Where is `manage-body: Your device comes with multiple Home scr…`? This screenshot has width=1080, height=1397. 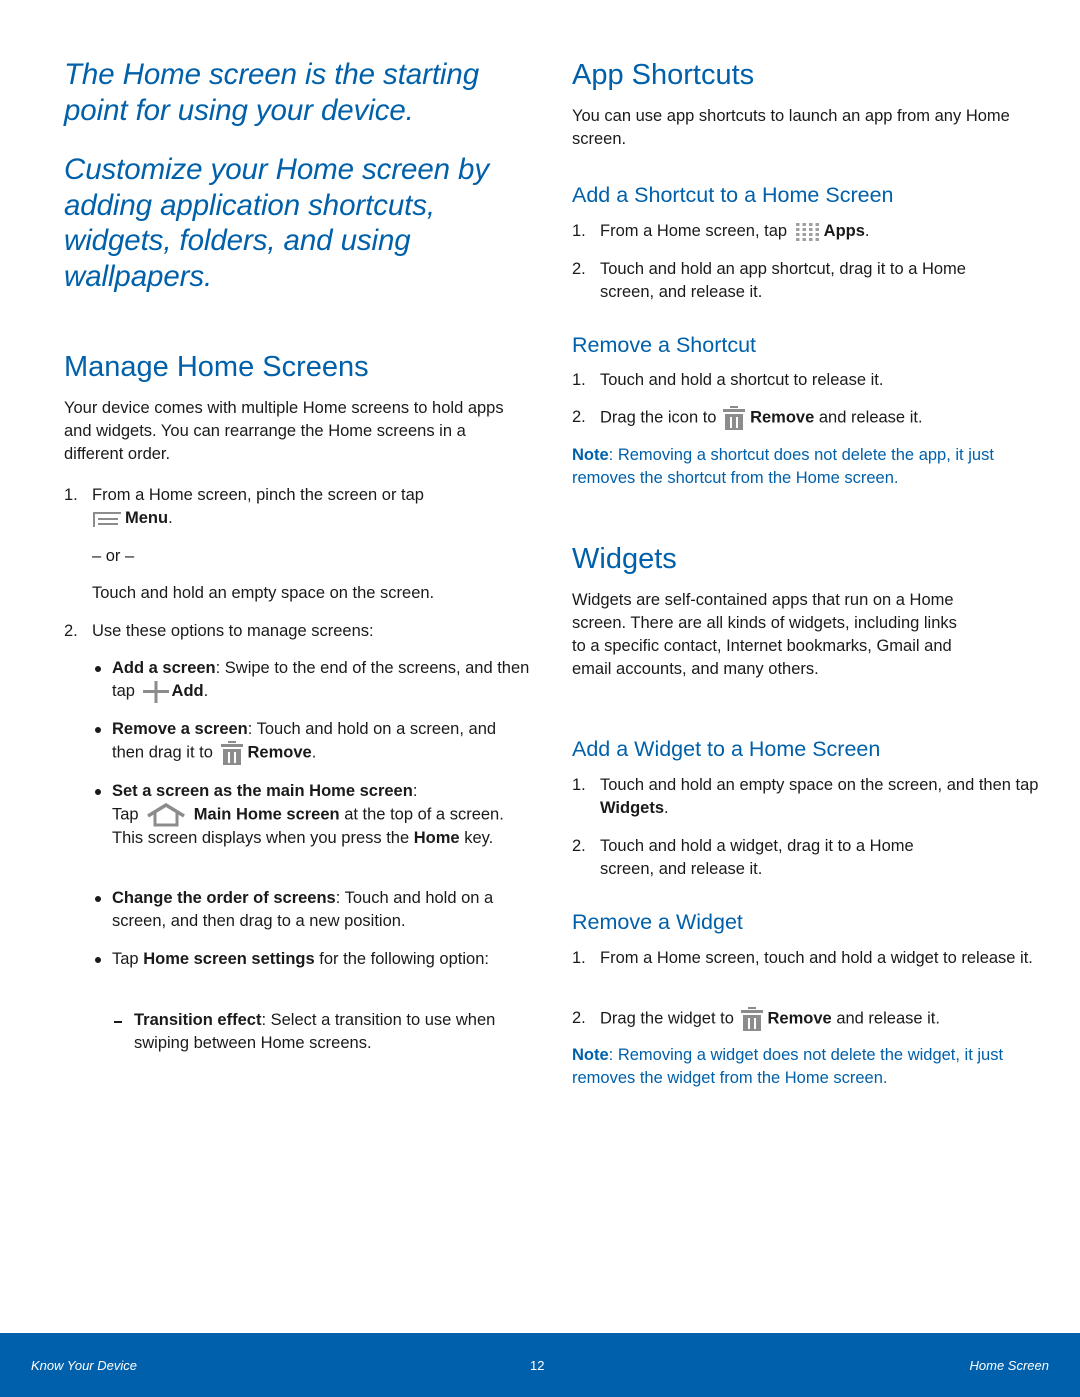 manage-body: Your device comes with multiple Home scr… is located at coordinates (284, 431).